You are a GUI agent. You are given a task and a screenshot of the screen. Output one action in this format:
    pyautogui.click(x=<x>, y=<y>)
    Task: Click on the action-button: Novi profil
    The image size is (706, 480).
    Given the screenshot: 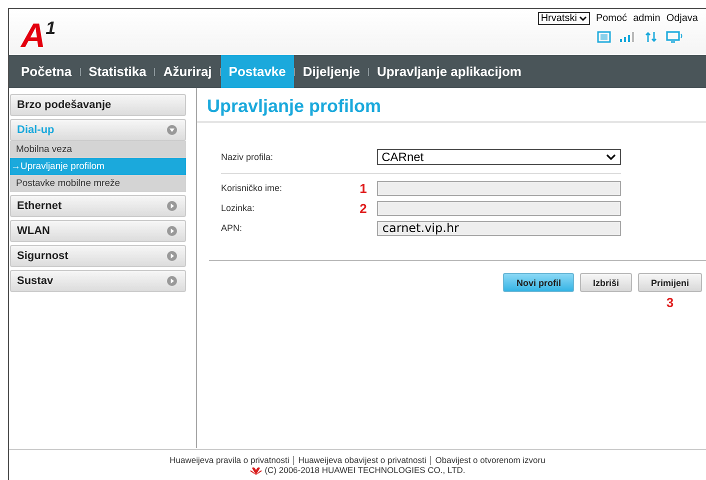 What is the action you would take?
    pyautogui.click(x=538, y=282)
    